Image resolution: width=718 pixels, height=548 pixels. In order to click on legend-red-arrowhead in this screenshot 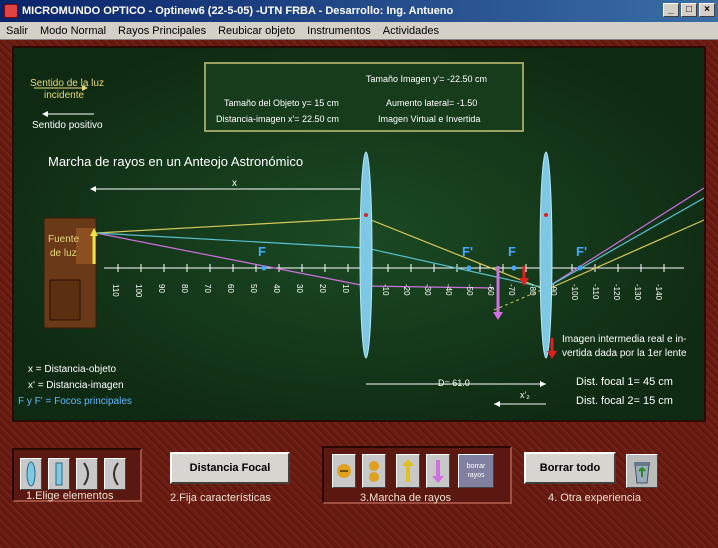, I will do `click(552, 355)`.